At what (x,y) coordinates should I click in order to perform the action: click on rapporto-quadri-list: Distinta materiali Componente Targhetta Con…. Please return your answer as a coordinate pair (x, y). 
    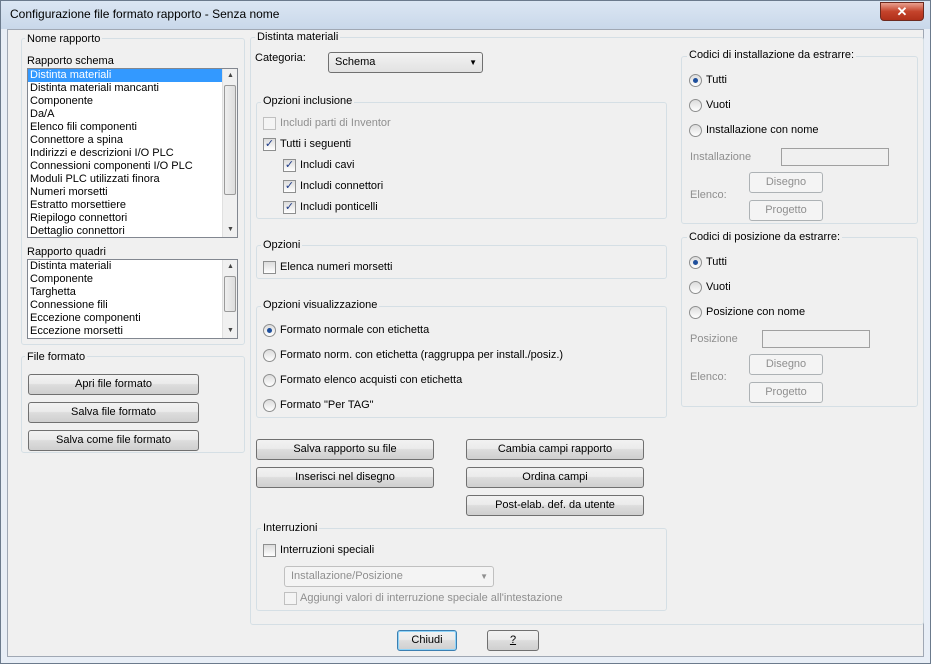
    Looking at the image, I should click on (132, 299).